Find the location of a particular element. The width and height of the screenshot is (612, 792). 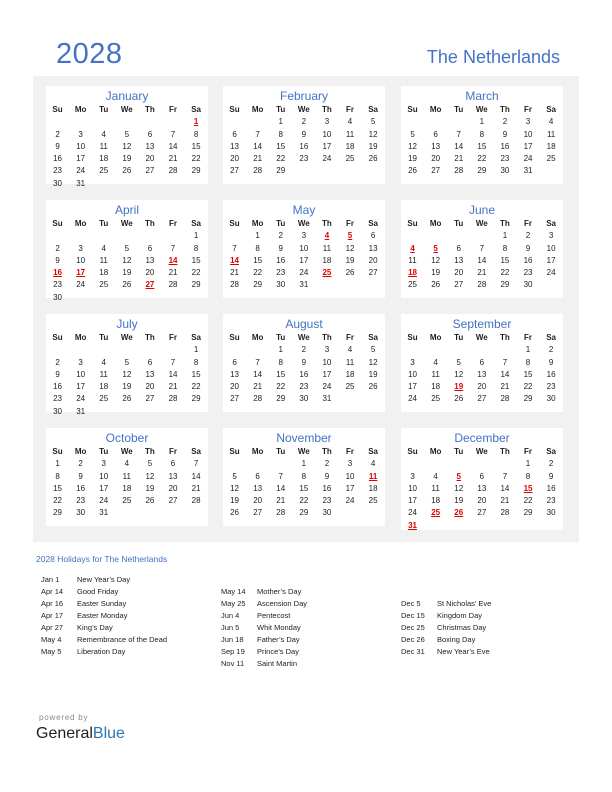

day-cell: 21 is located at coordinates (482, 273).